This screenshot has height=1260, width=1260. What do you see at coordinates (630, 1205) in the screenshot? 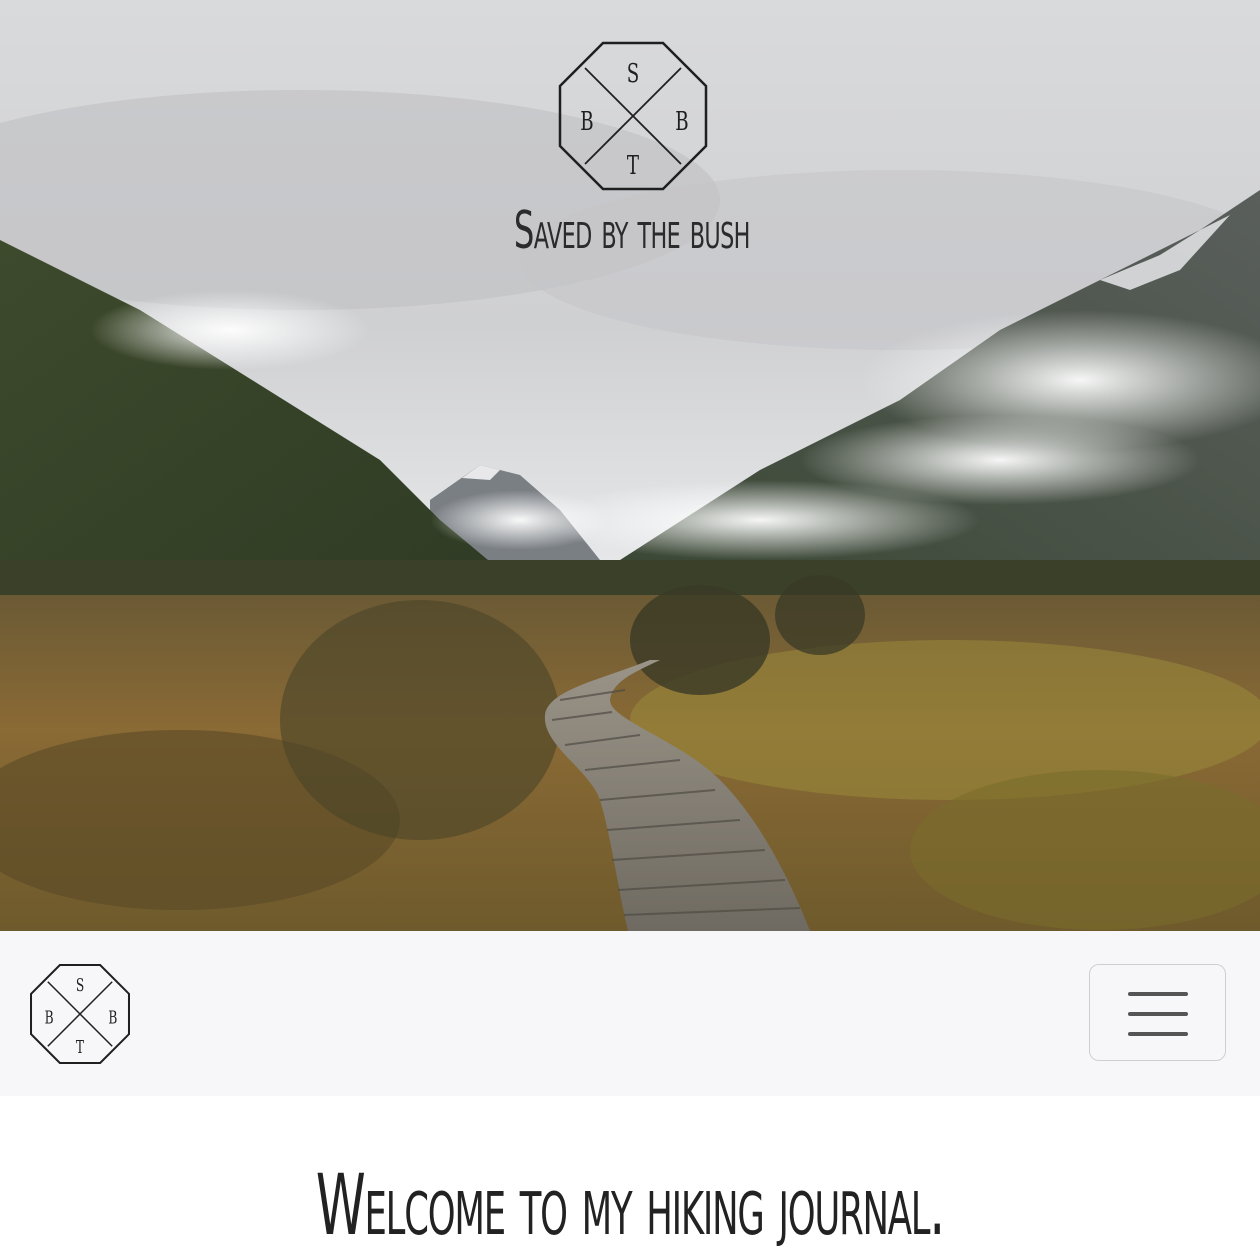
I see `welcome-heading: Welcome to my hiking journal.` at bounding box center [630, 1205].